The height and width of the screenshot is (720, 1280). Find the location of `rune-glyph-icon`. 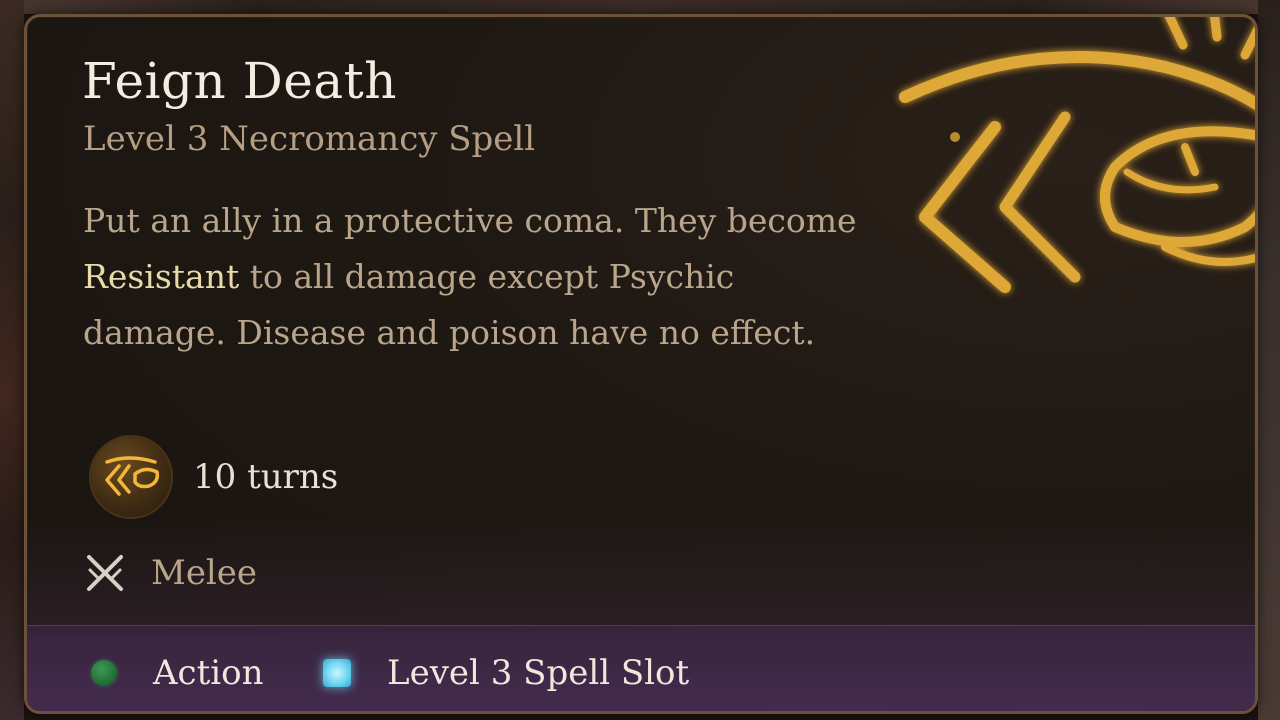

rune-glyph-icon is located at coordinates (132, 476).